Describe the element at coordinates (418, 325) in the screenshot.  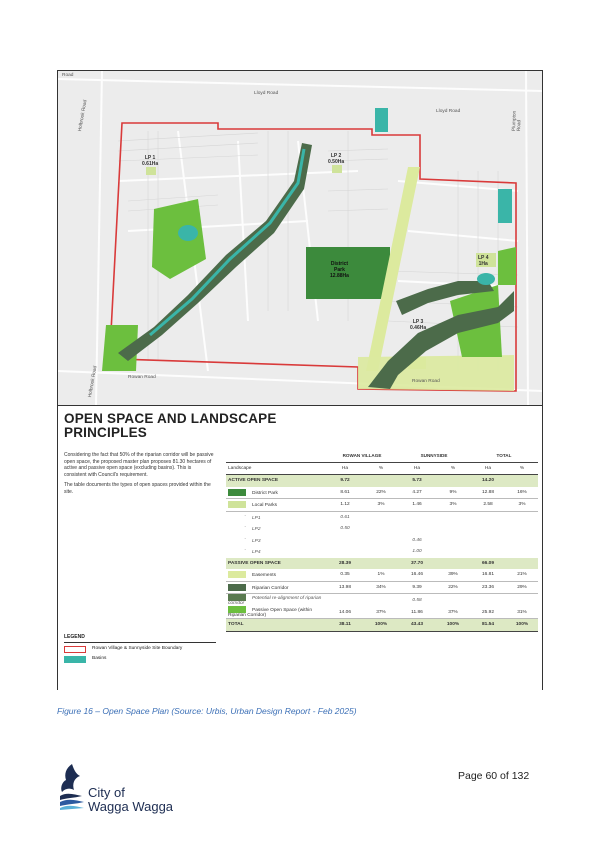
I see `lp3-label: LP 3 0.46Ha` at that location.